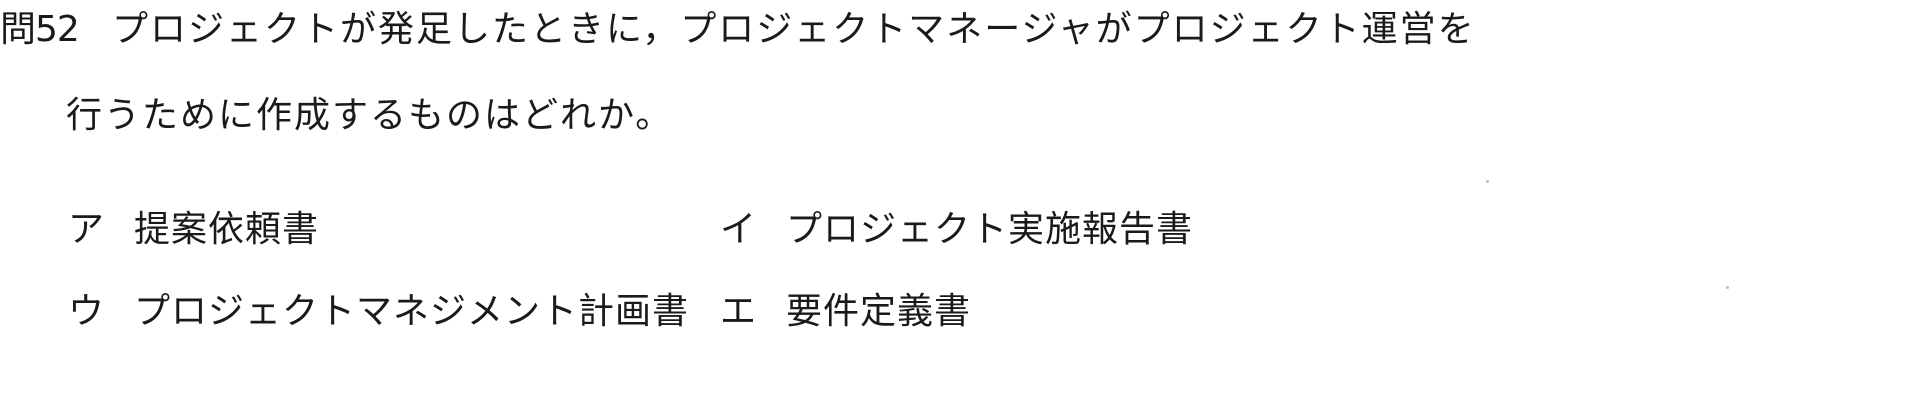 This screenshot has width=1906, height=403. What do you see at coordinates (879, 311) in the screenshot?
I see `choice-text: 要件定義書` at bounding box center [879, 311].